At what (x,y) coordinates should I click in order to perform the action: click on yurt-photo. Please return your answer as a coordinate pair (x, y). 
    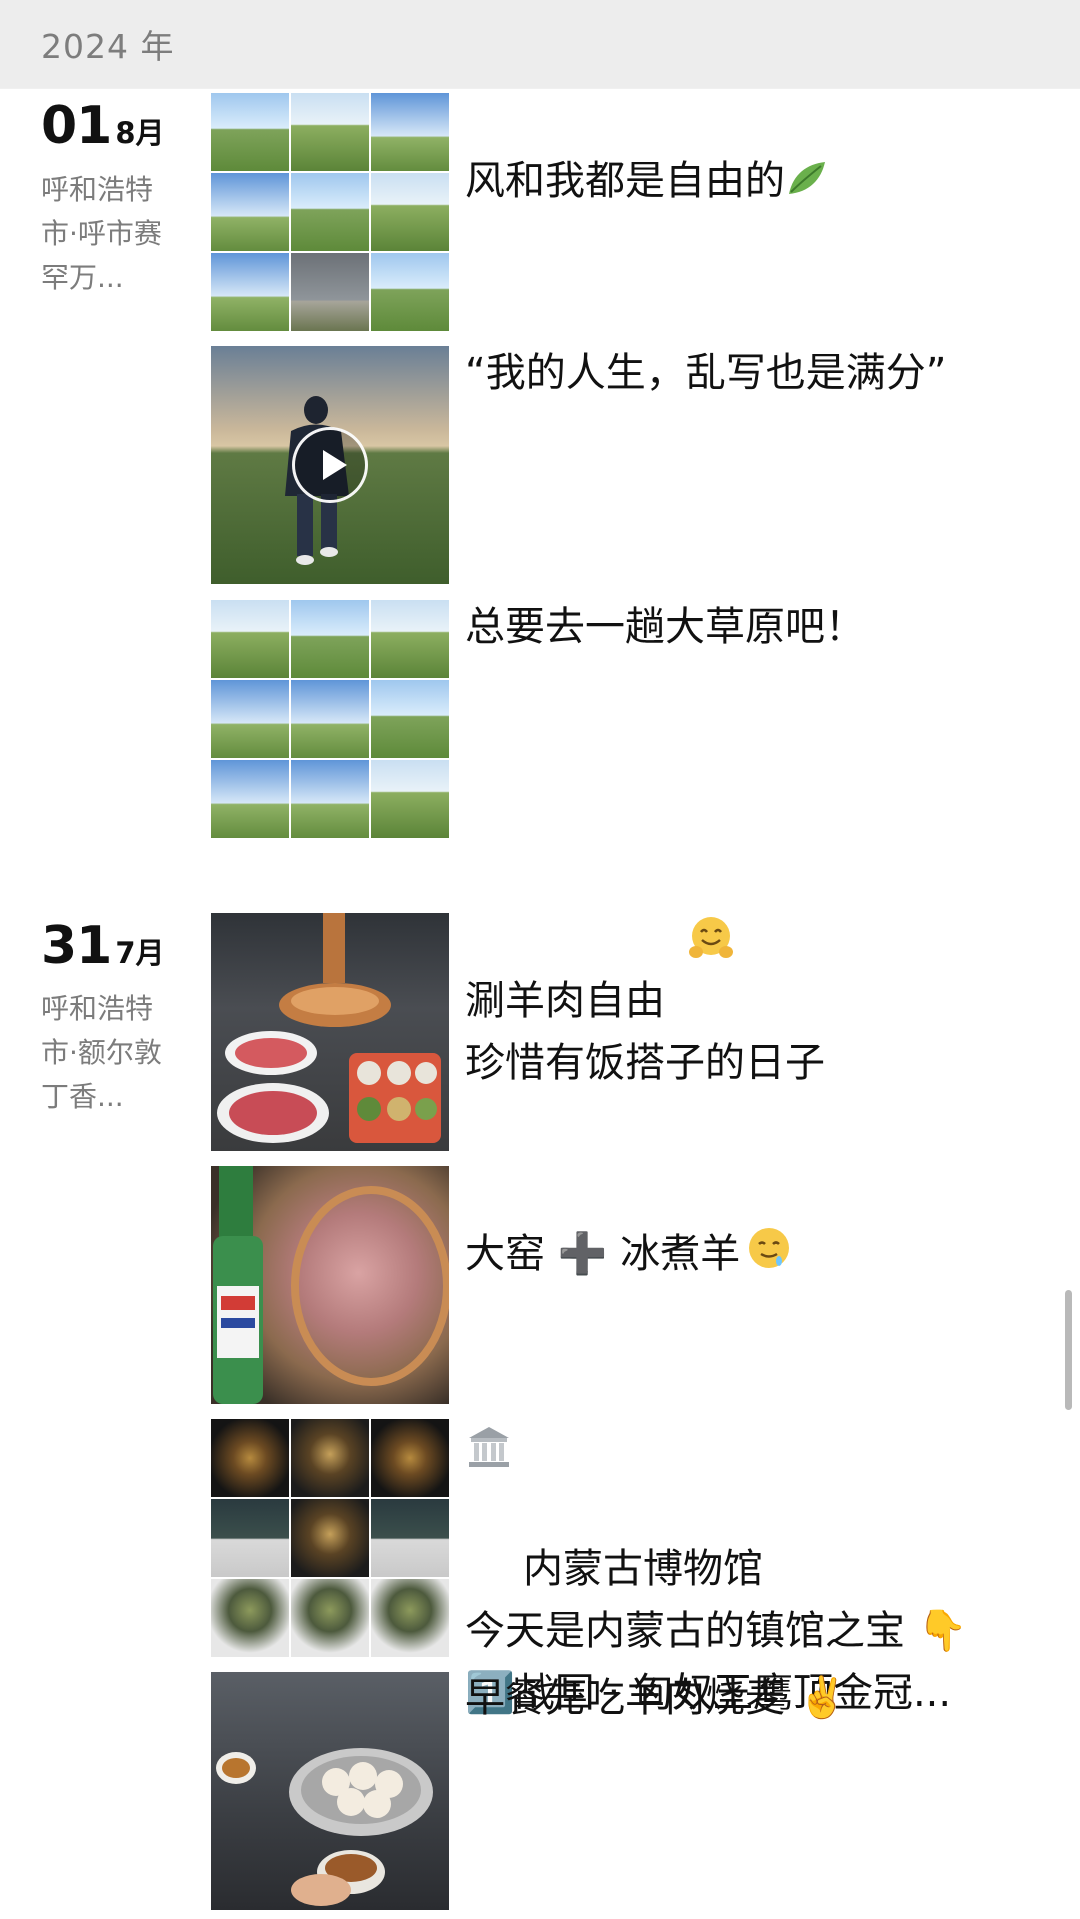
    Looking at the image, I should click on (330, 292).